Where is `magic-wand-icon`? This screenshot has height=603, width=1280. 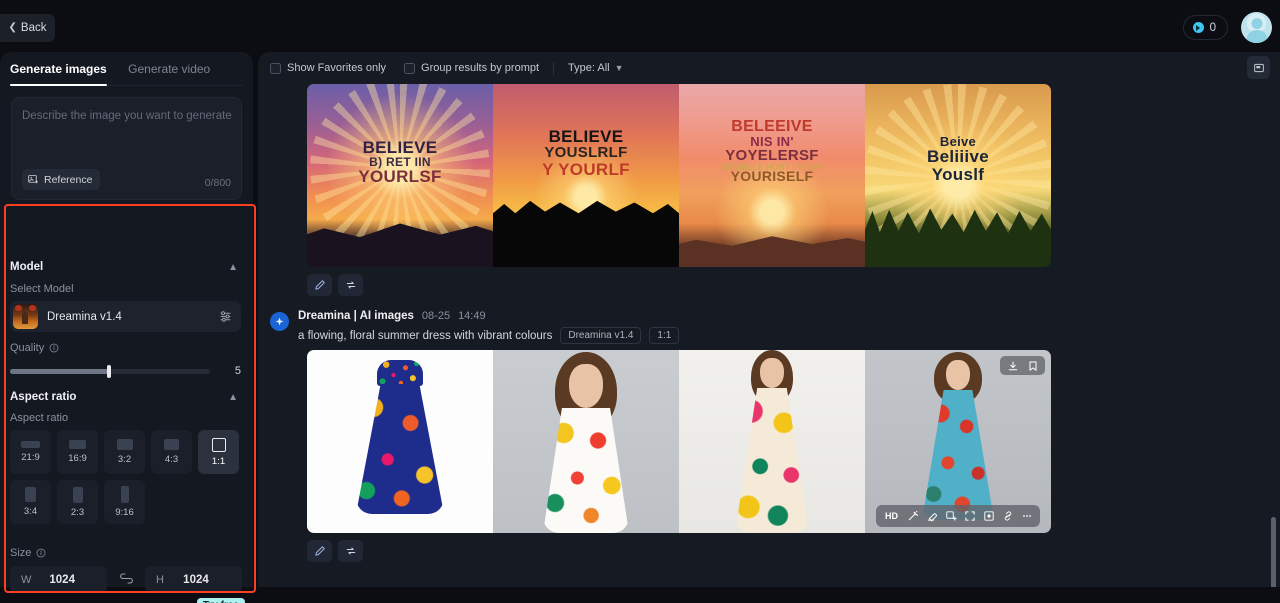 magic-wand-icon is located at coordinates (913, 515).